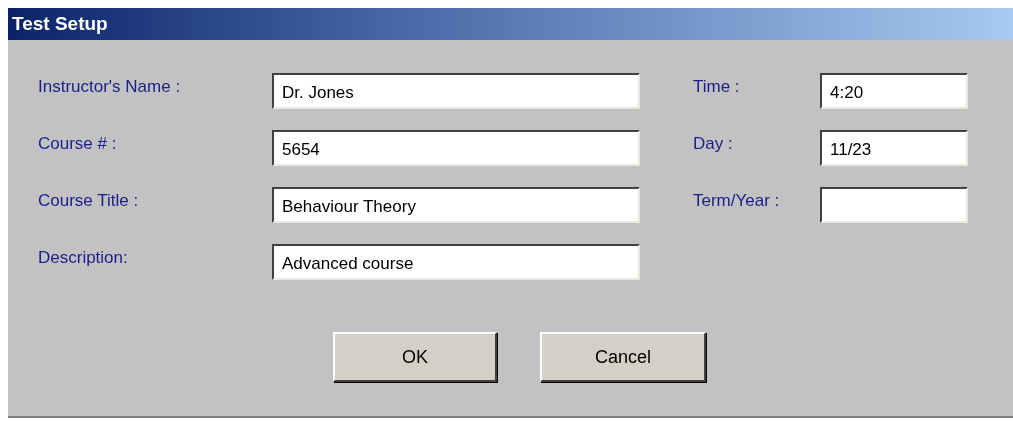  I want to click on text-field: 11/23, so click(894, 148).